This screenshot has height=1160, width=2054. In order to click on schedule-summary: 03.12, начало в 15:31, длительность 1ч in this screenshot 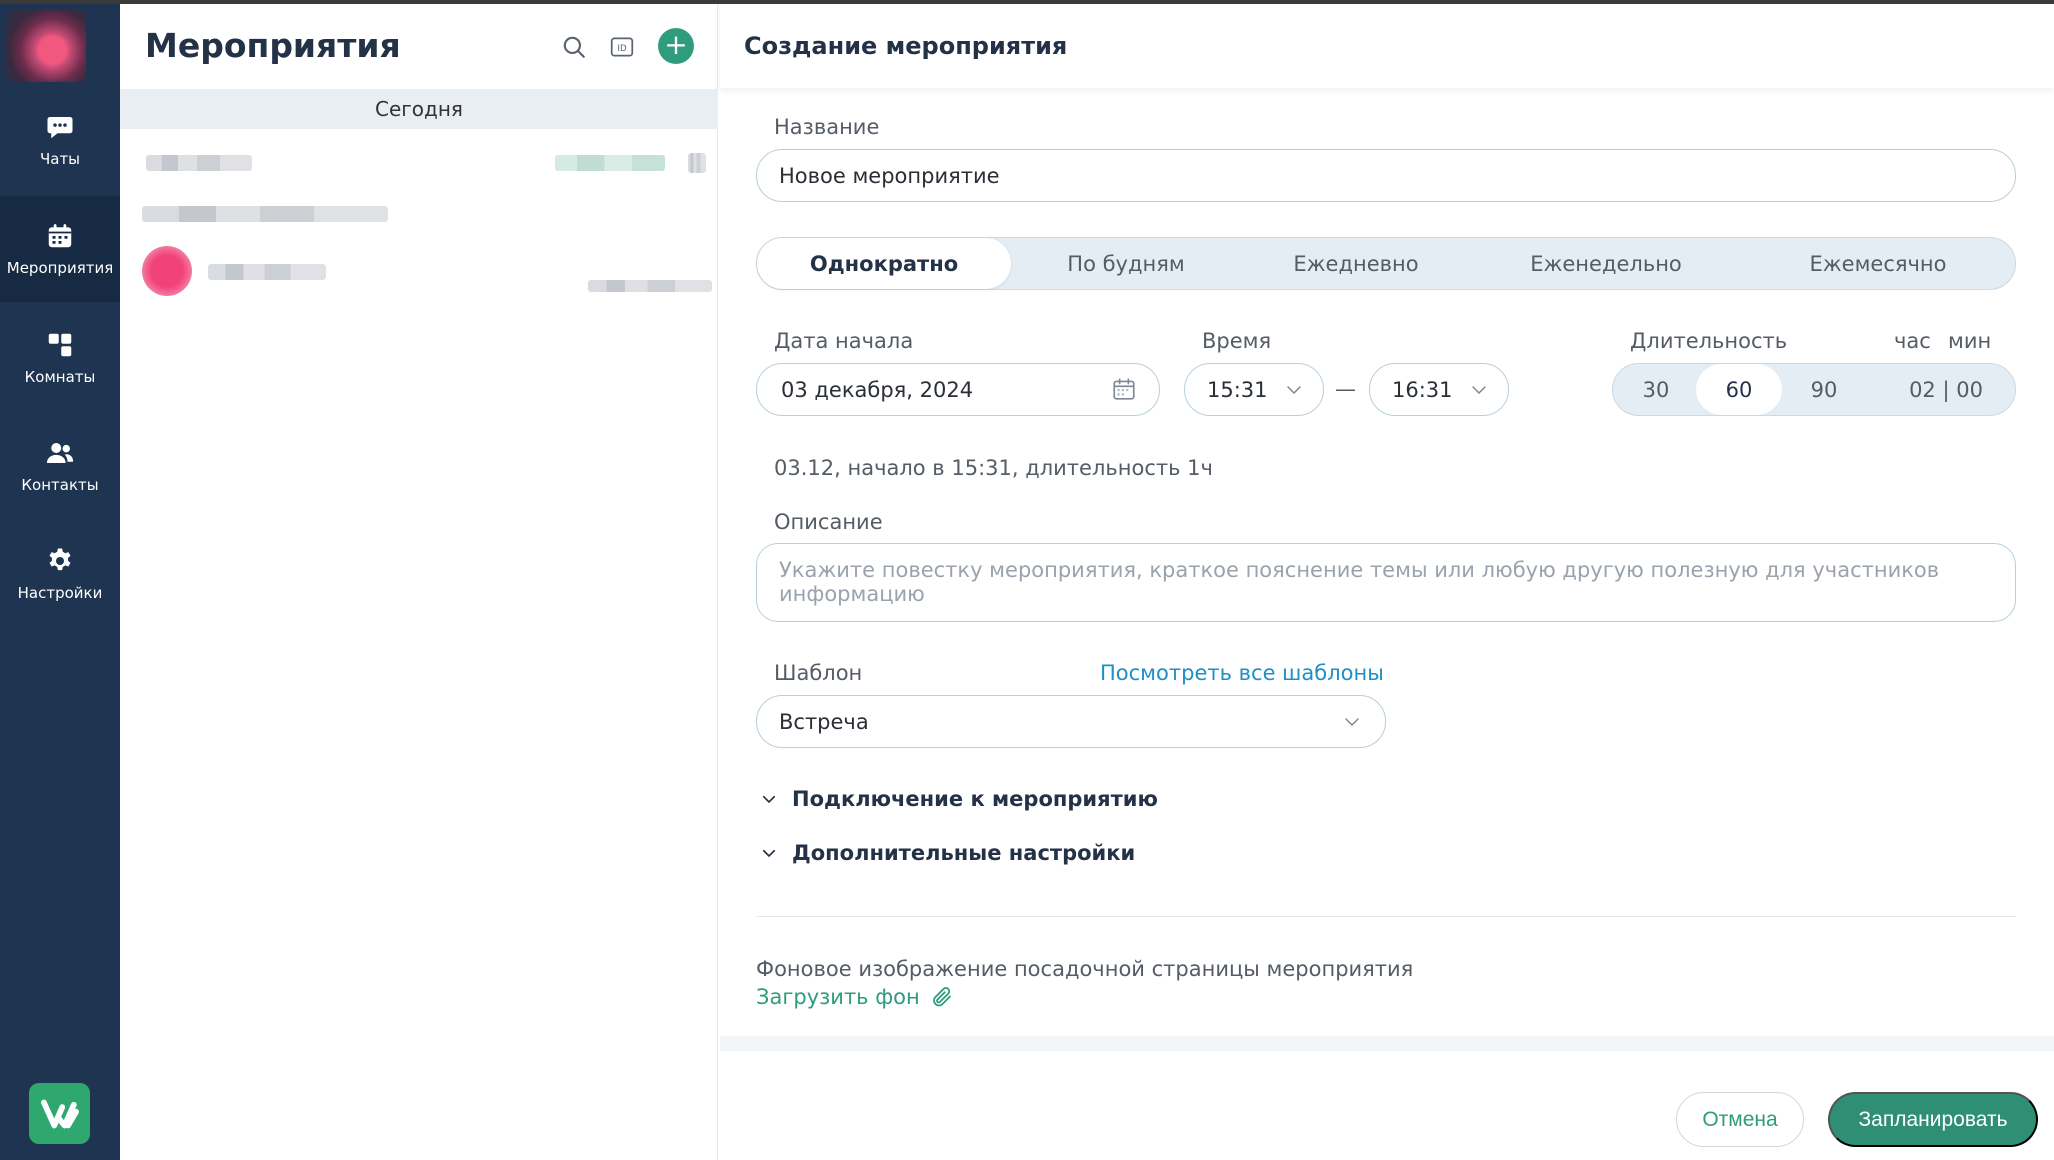, I will do `click(993, 468)`.